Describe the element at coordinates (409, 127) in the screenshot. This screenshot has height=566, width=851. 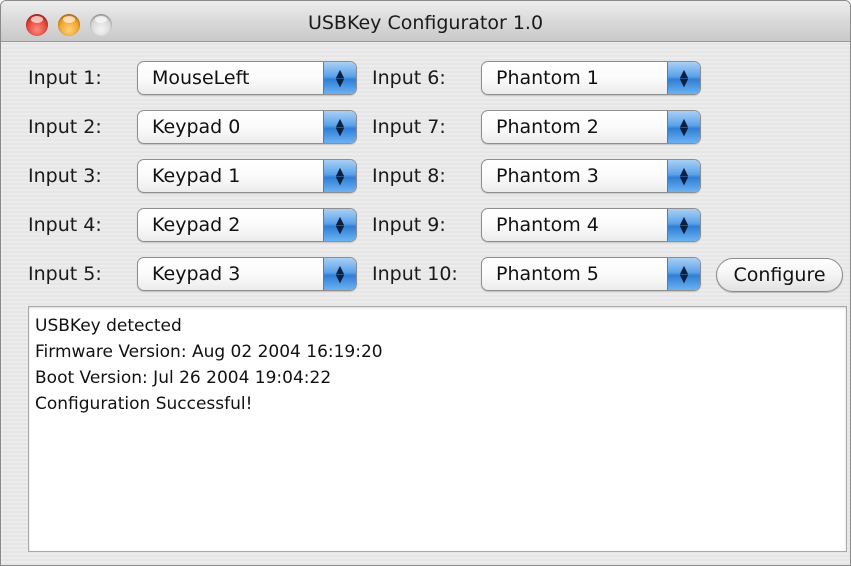
I see `input-7-label: Input 7:` at that location.